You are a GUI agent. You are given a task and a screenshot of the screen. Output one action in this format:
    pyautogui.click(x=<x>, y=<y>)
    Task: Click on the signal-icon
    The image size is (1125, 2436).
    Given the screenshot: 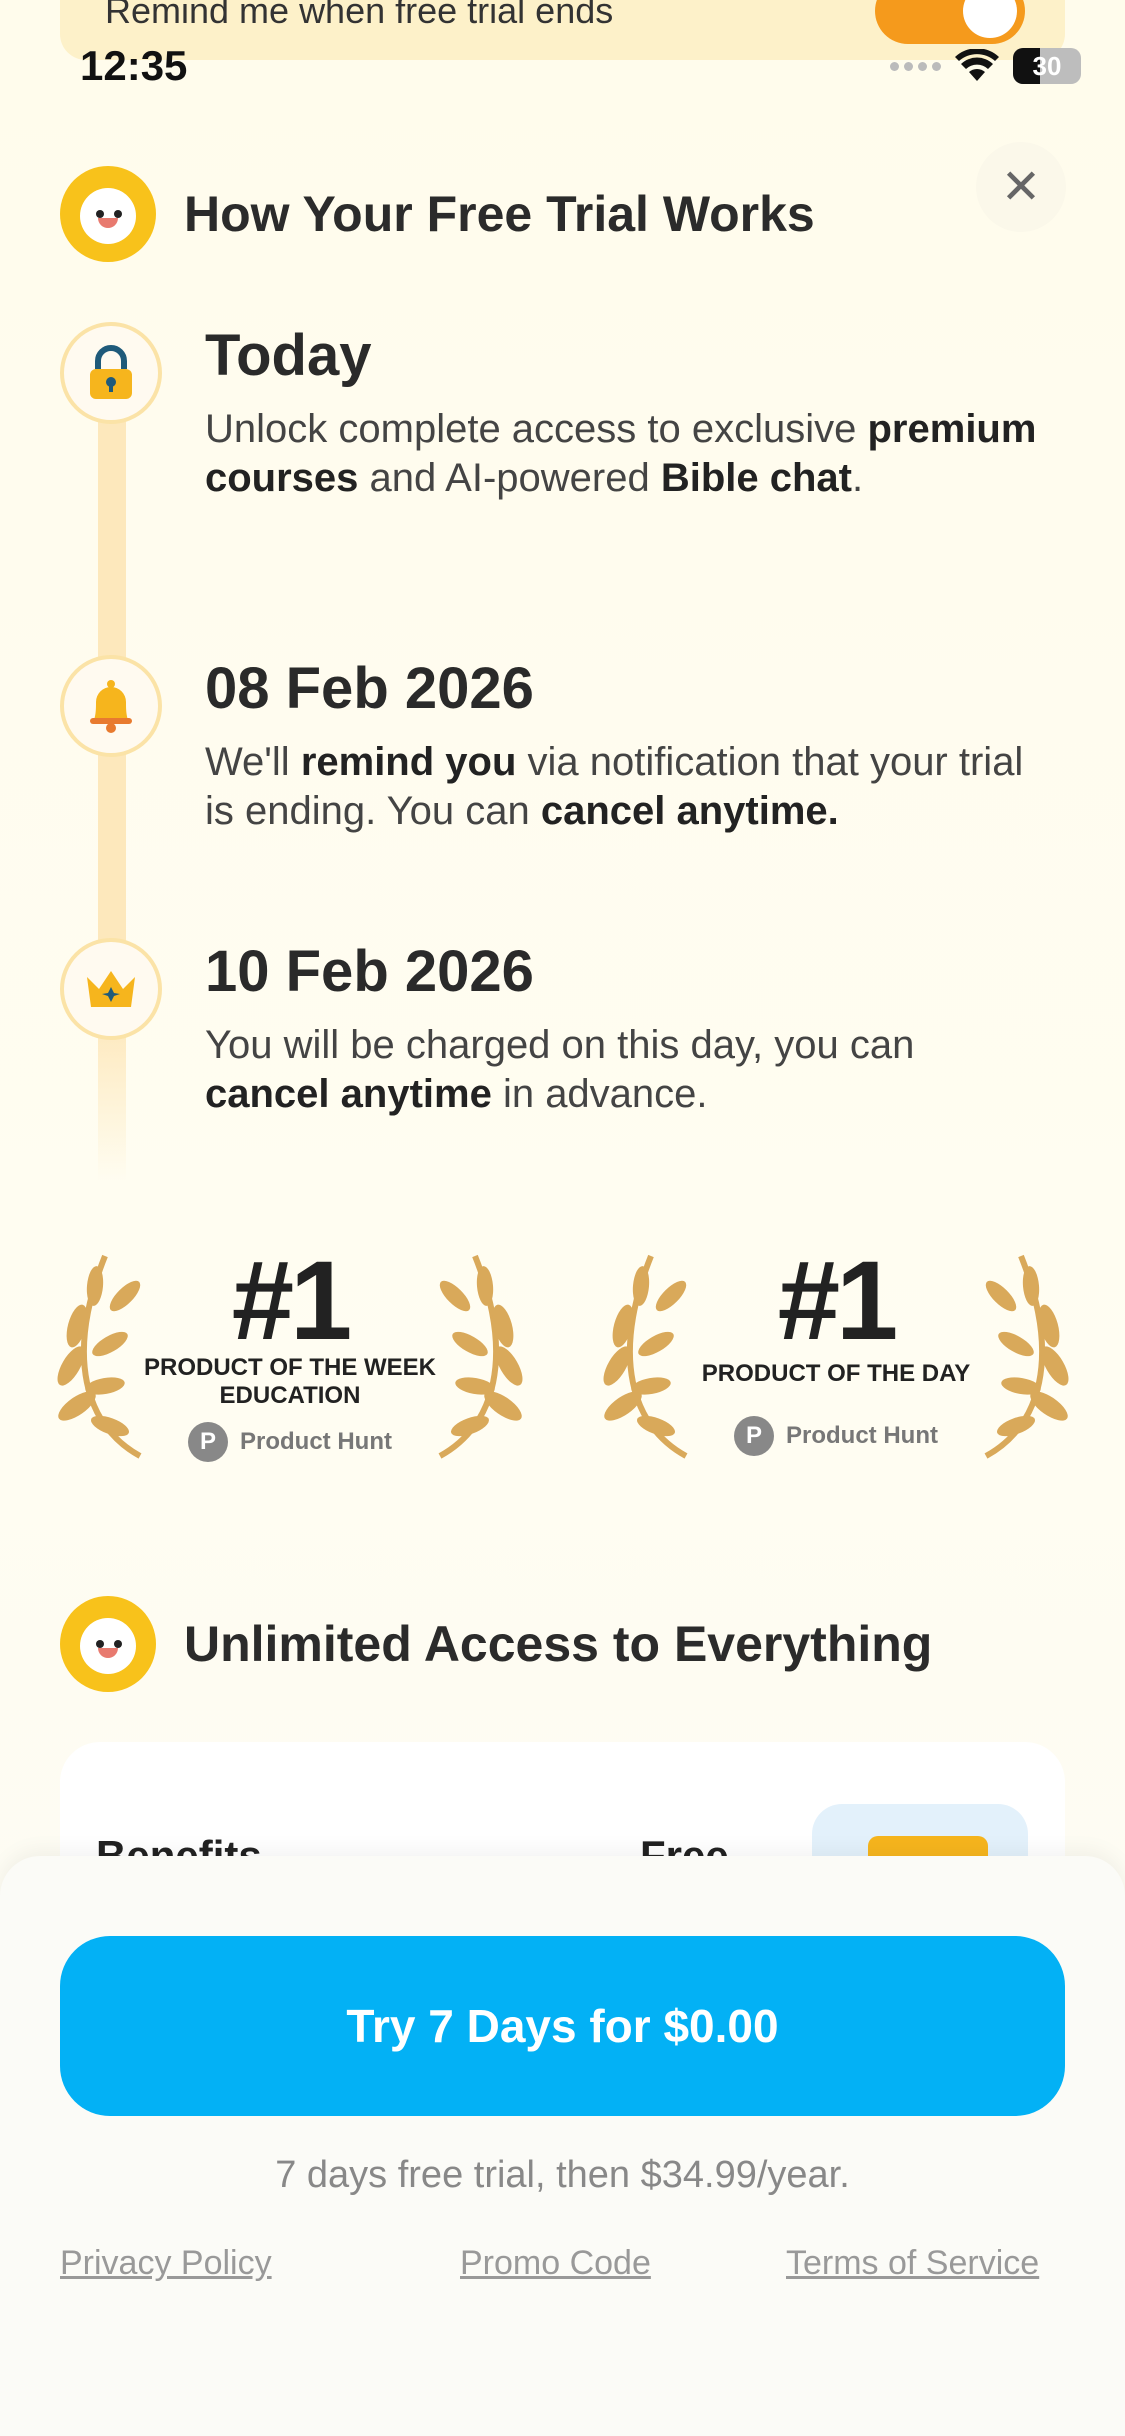 What is the action you would take?
    pyautogui.click(x=915, y=66)
    